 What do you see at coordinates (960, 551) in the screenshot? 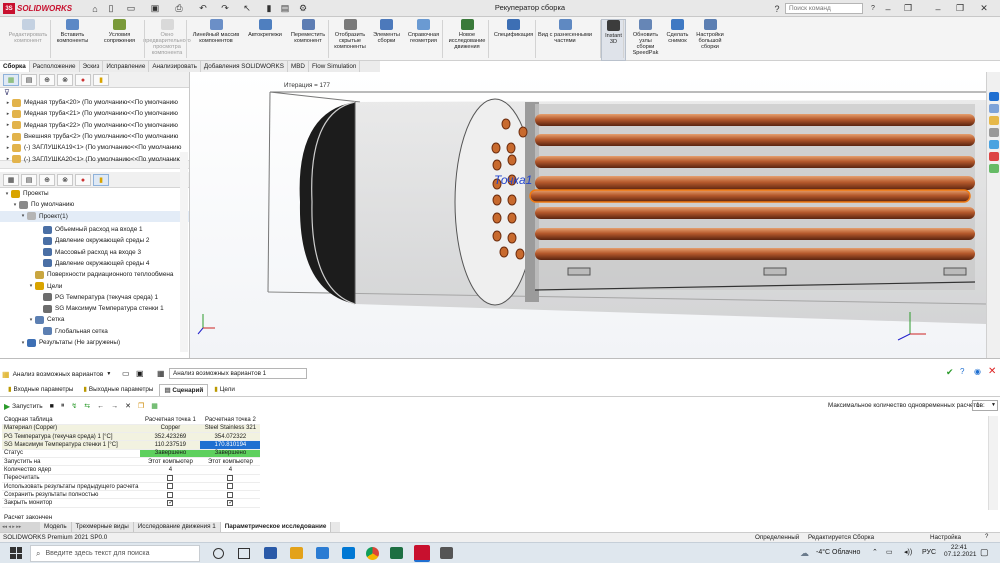
I see `clock: 22:41 07.12.2021` at bounding box center [960, 551].